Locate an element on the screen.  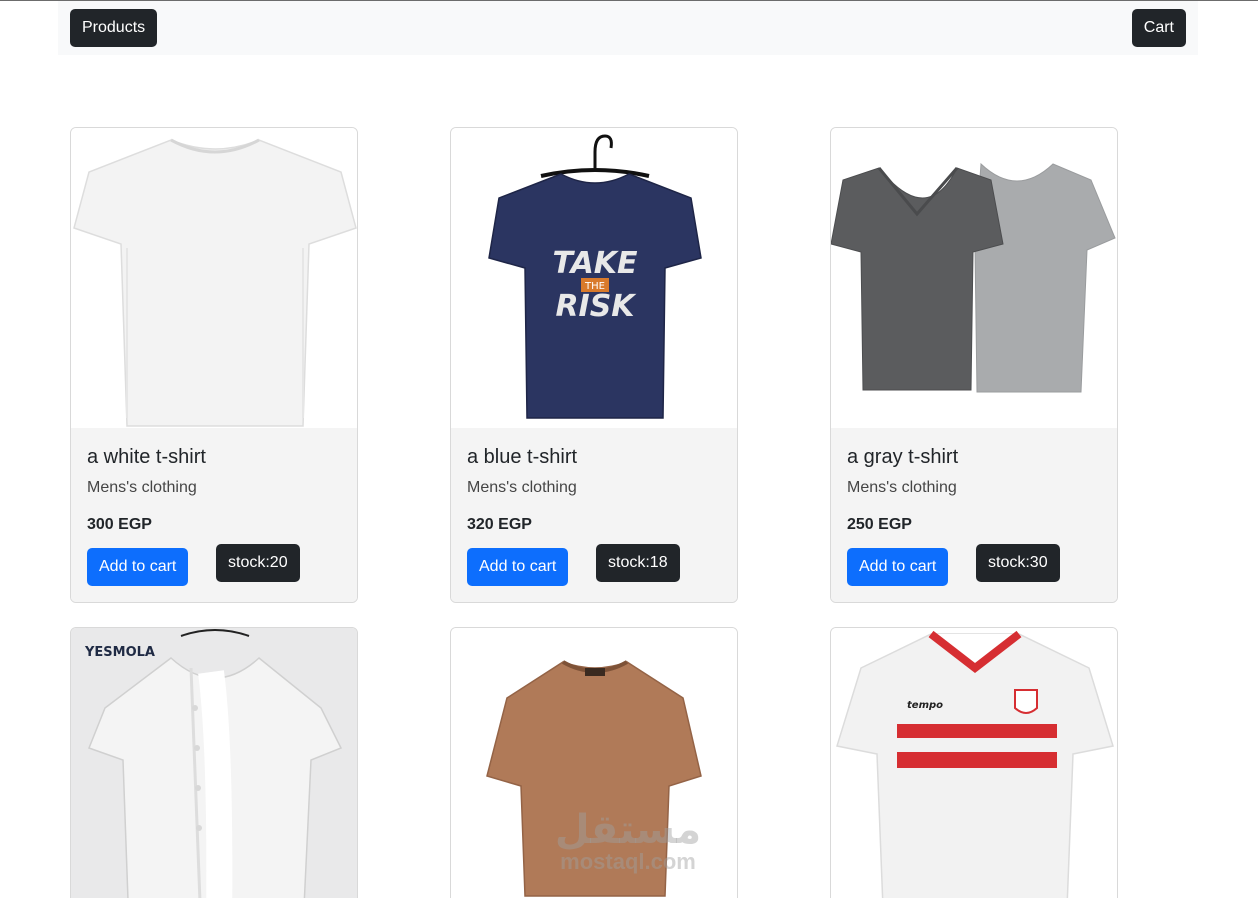
product-price: 250 EGP is located at coordinates (879, 524).